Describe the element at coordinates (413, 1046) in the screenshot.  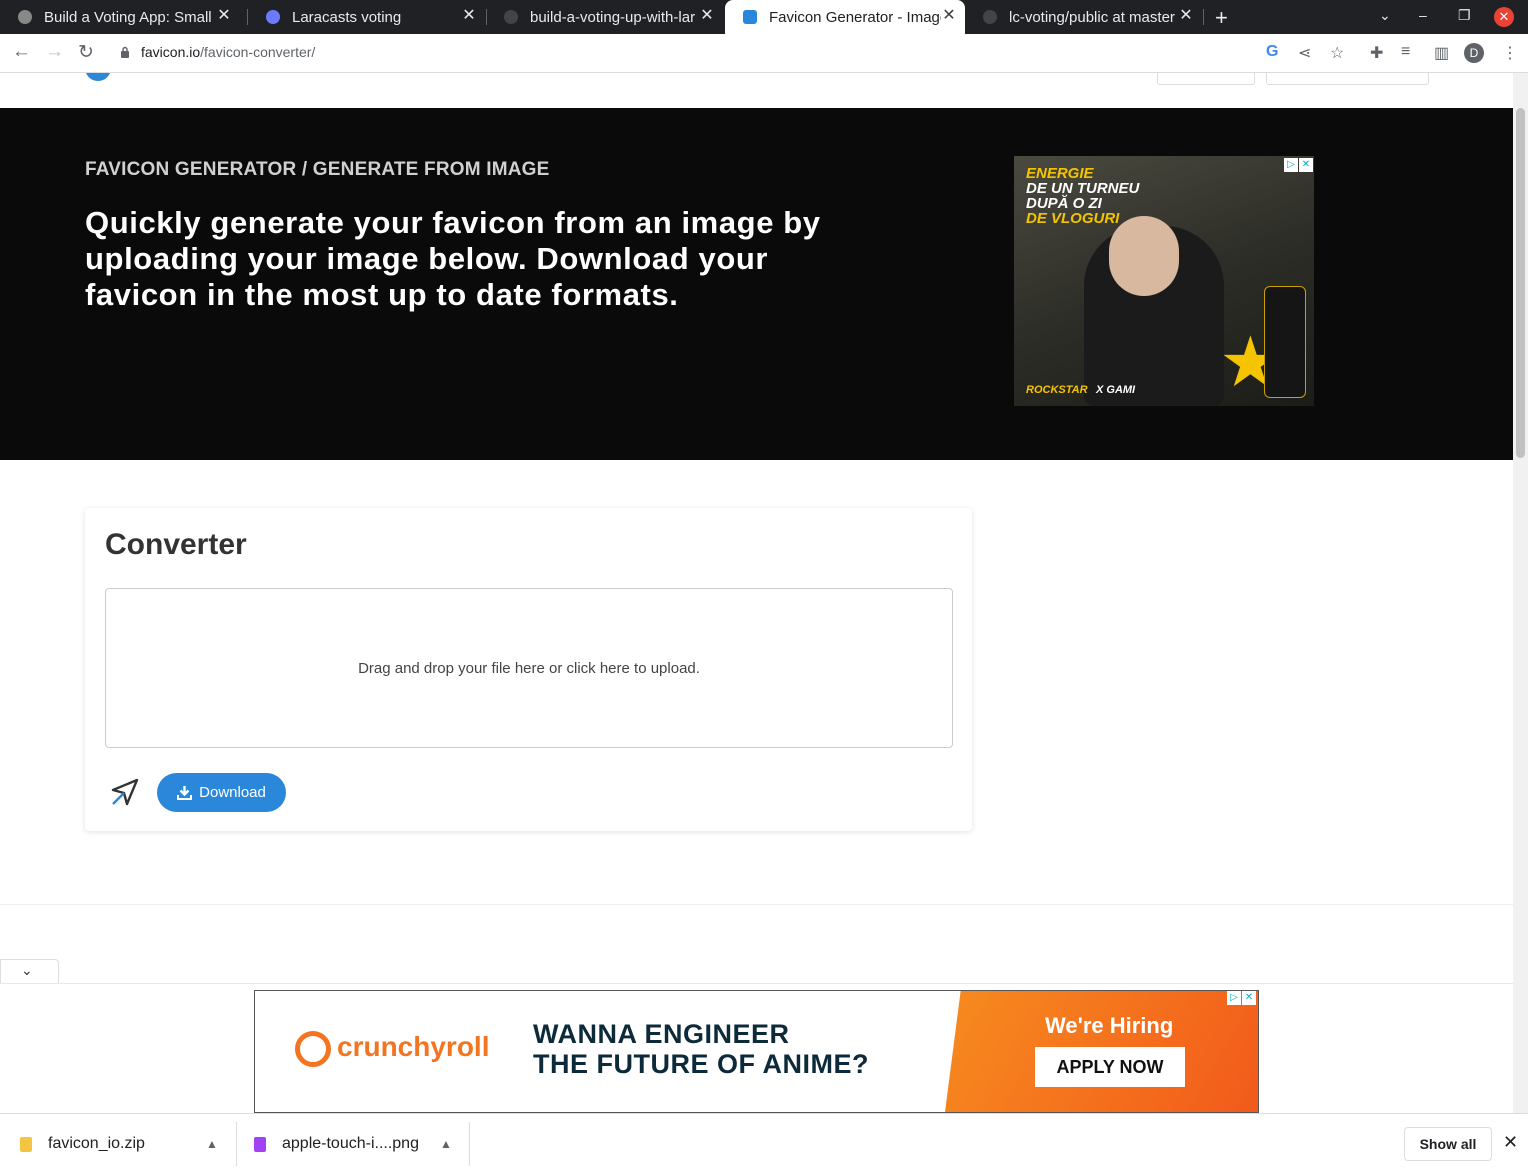
I see `ad-brand: crunchyroll` at that location.